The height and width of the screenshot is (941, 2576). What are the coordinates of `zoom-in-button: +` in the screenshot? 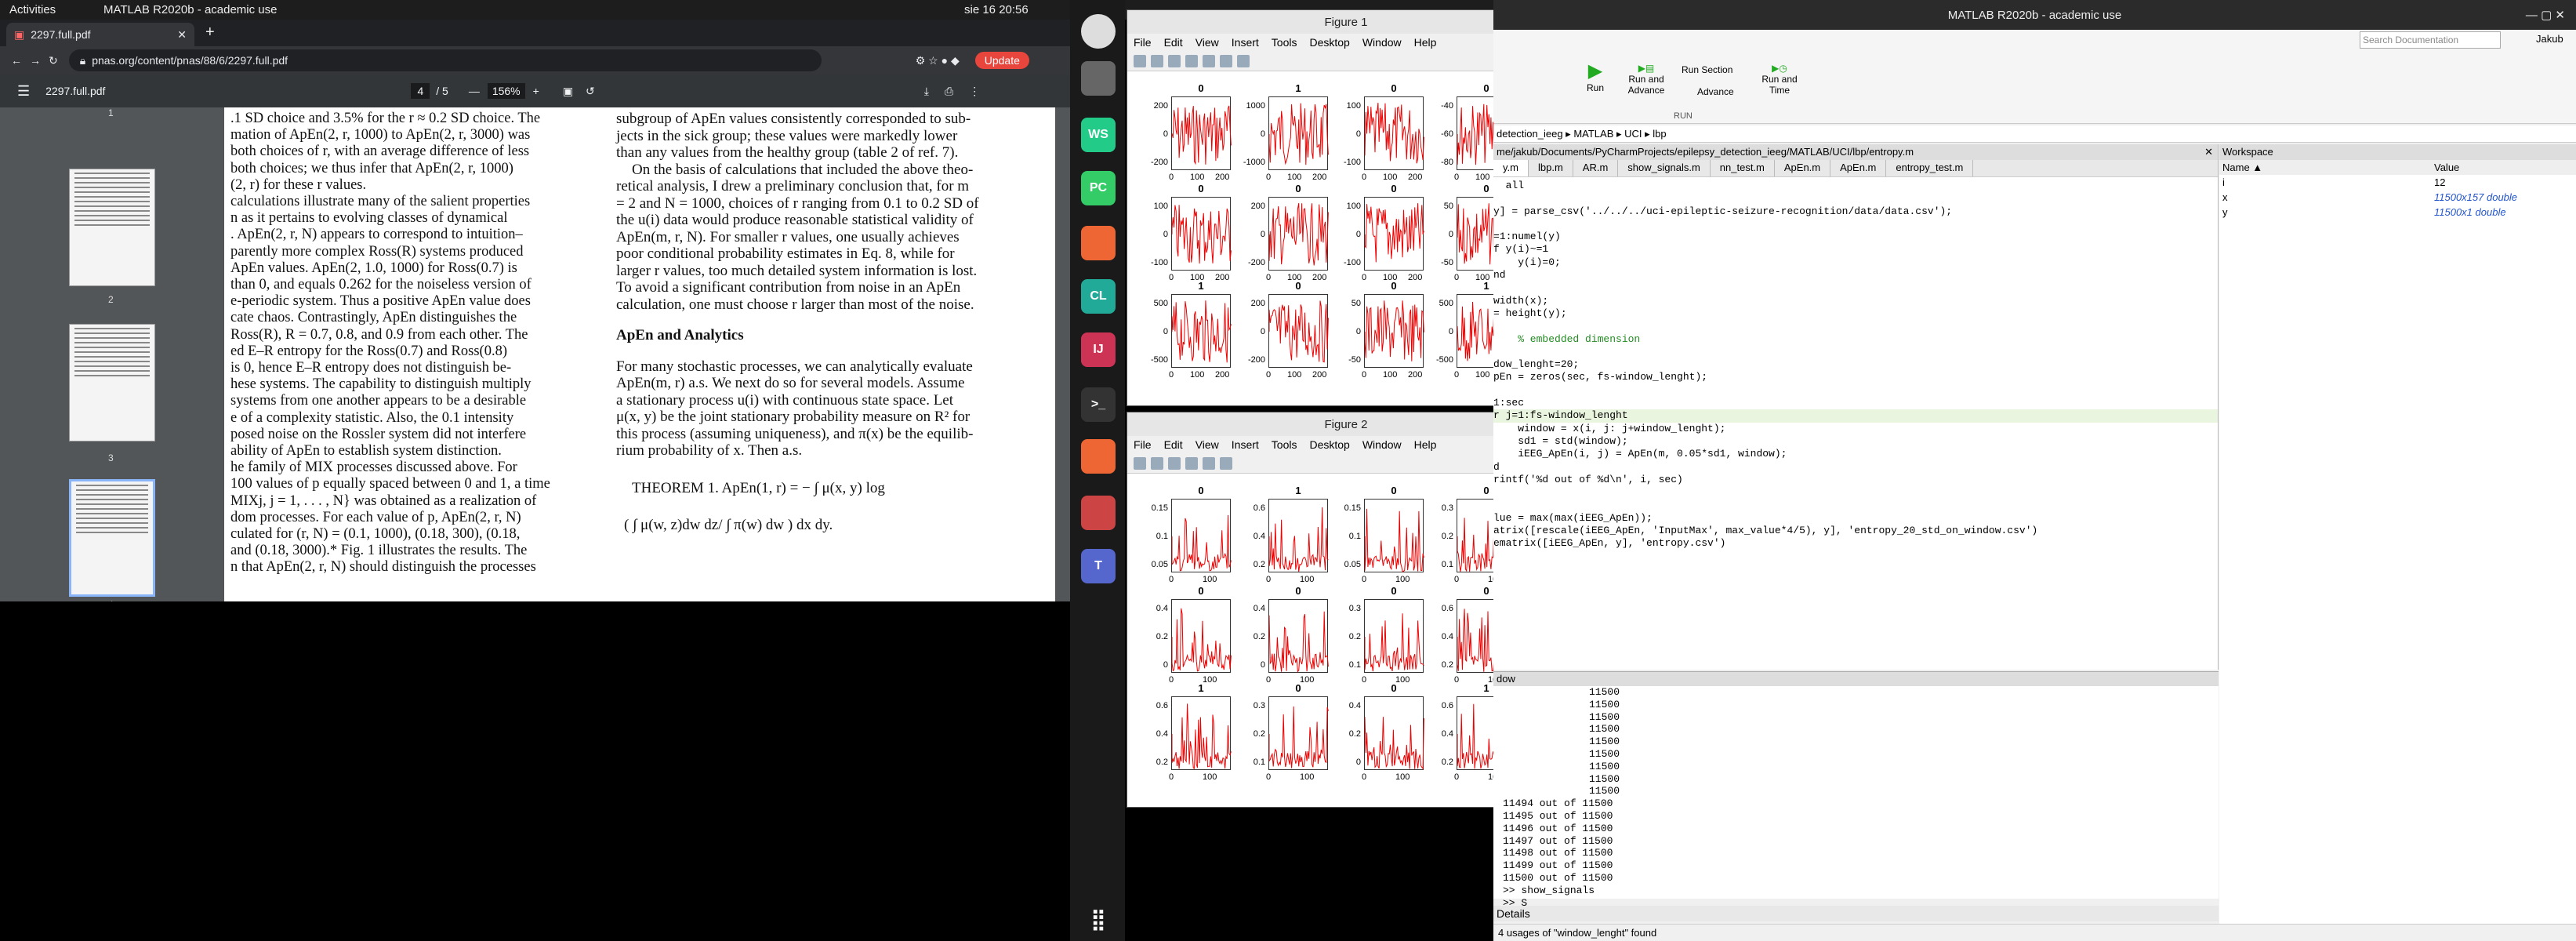 It's located at (536, 91).